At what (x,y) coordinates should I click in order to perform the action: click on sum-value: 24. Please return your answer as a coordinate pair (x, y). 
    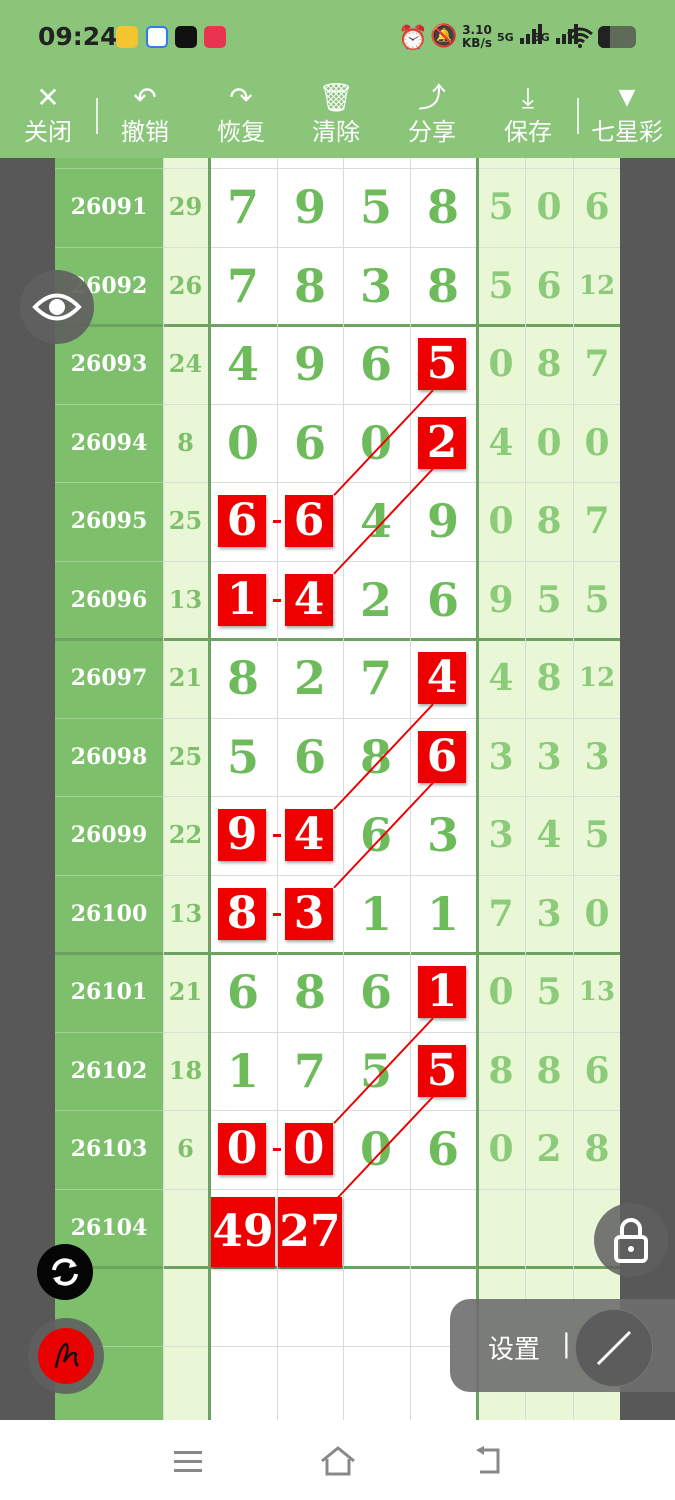
    Looking at the image, I should click on (185, 363).